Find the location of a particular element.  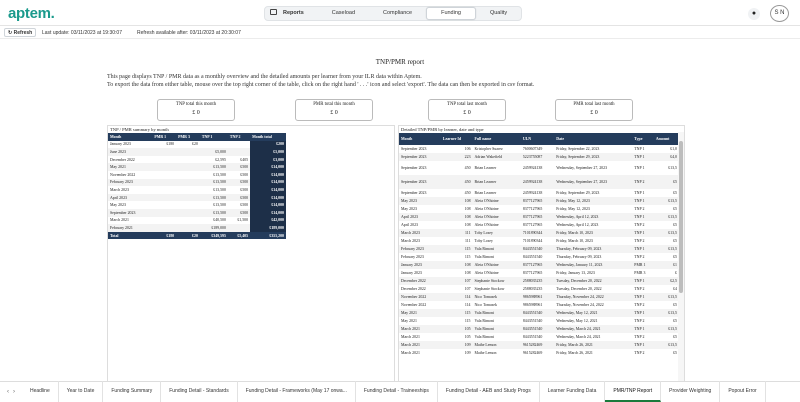

table-cell: April 2023 is located at coordinates (420, 217).